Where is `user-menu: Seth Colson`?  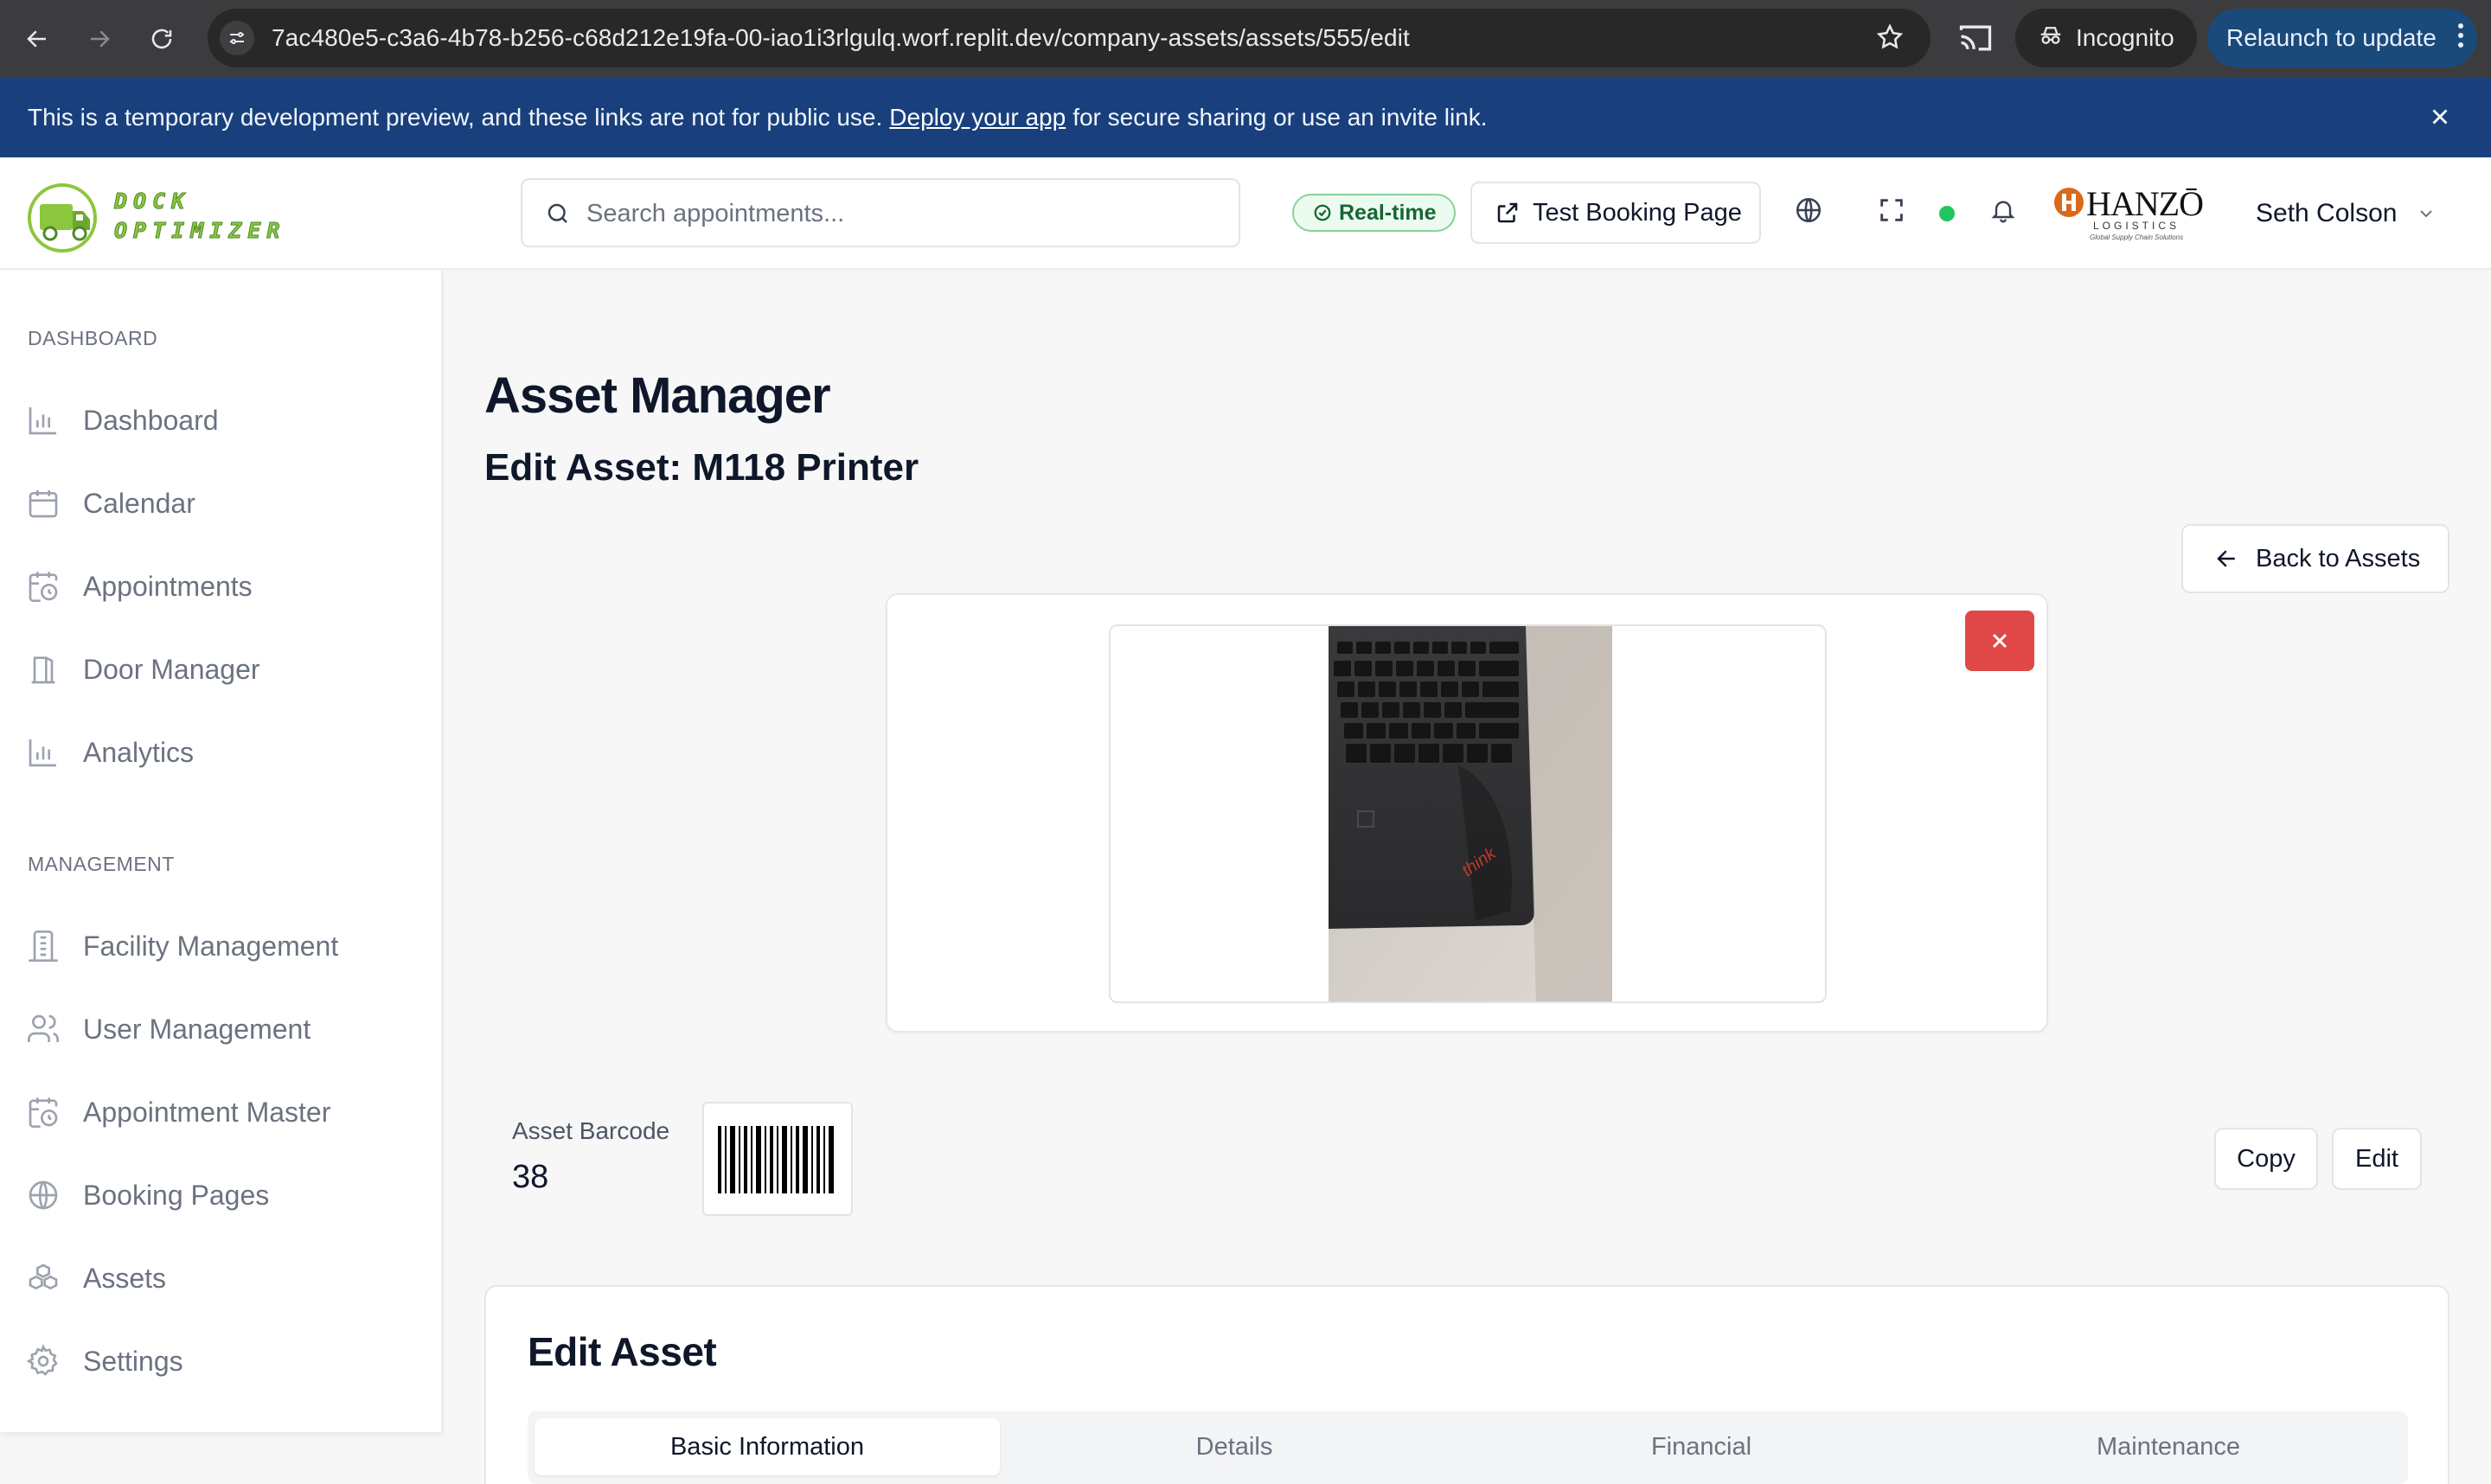
user-menu: Seth Colson is located at coordinates (2346, 214).